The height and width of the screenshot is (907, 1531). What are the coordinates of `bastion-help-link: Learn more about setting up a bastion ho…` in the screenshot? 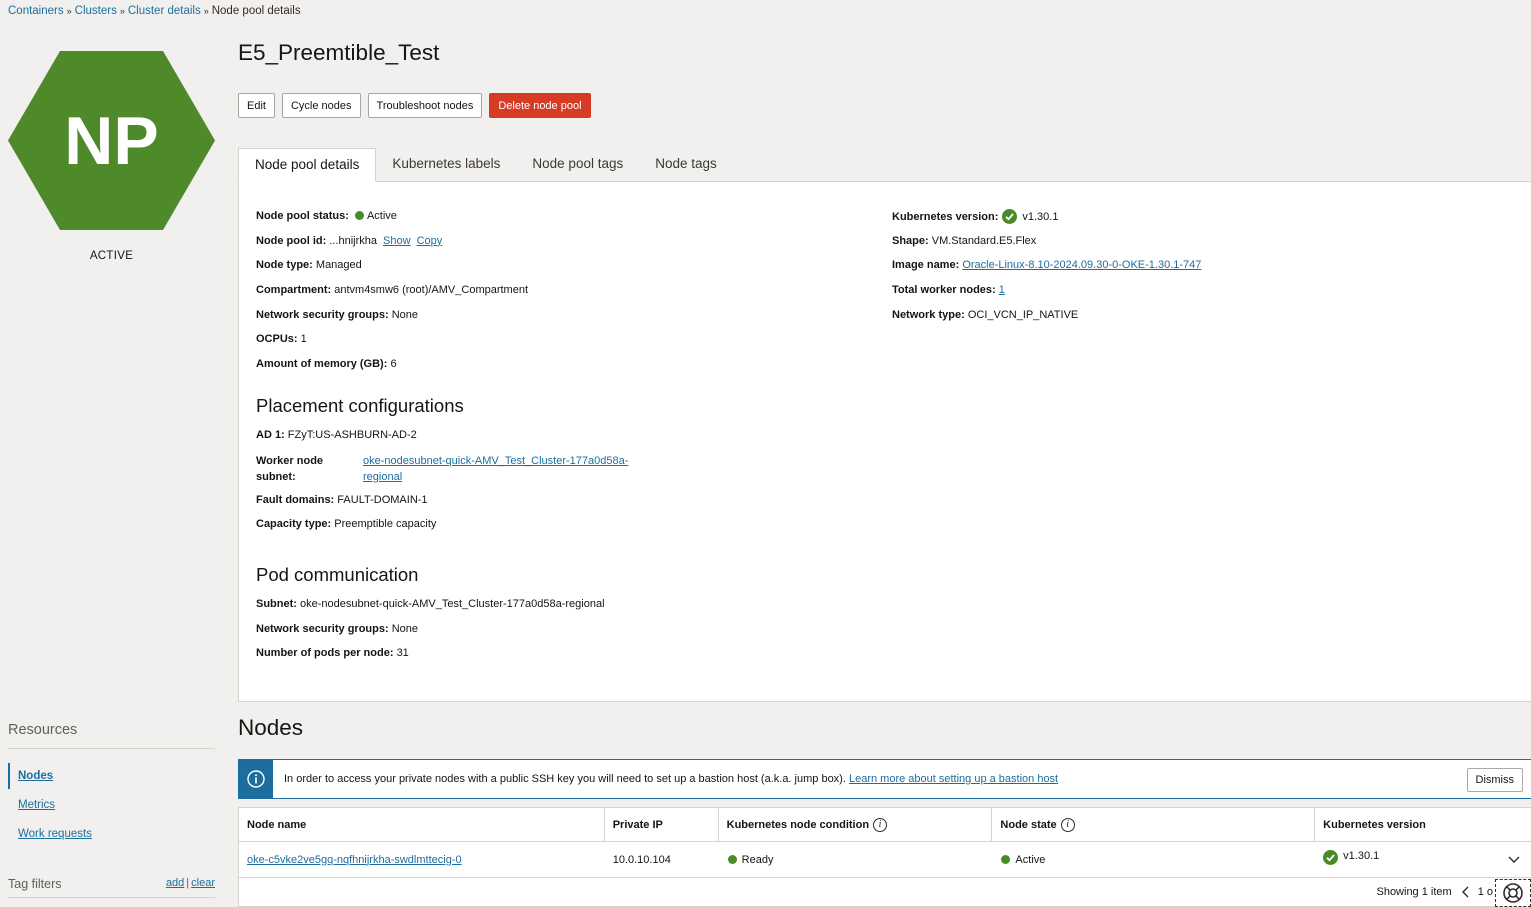 It's located at (953, 779).